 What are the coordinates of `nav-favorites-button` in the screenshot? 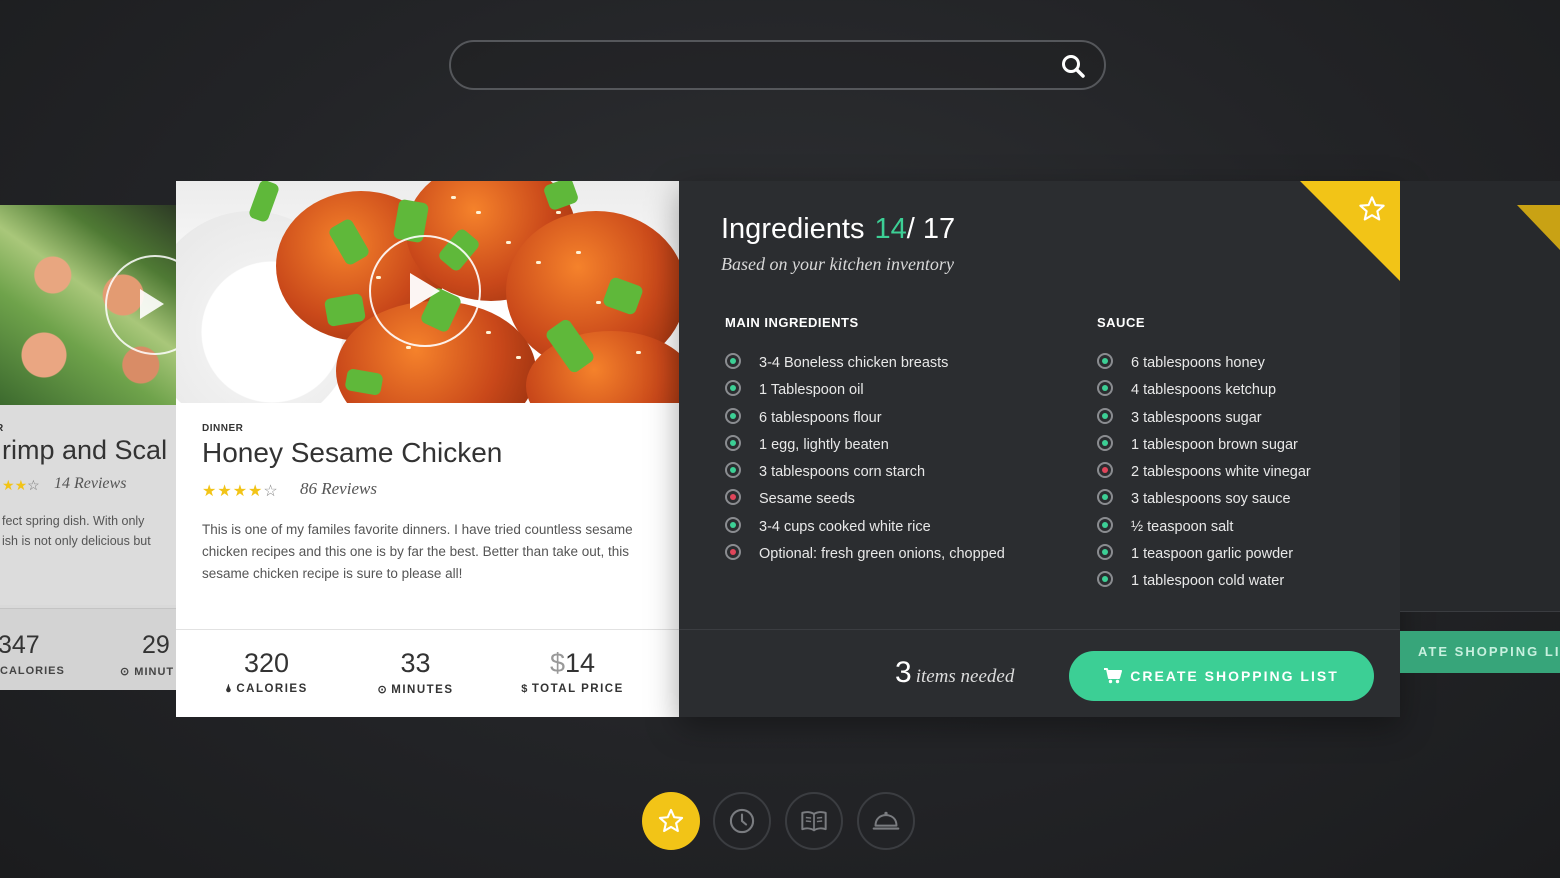 It's located at (671, 821).